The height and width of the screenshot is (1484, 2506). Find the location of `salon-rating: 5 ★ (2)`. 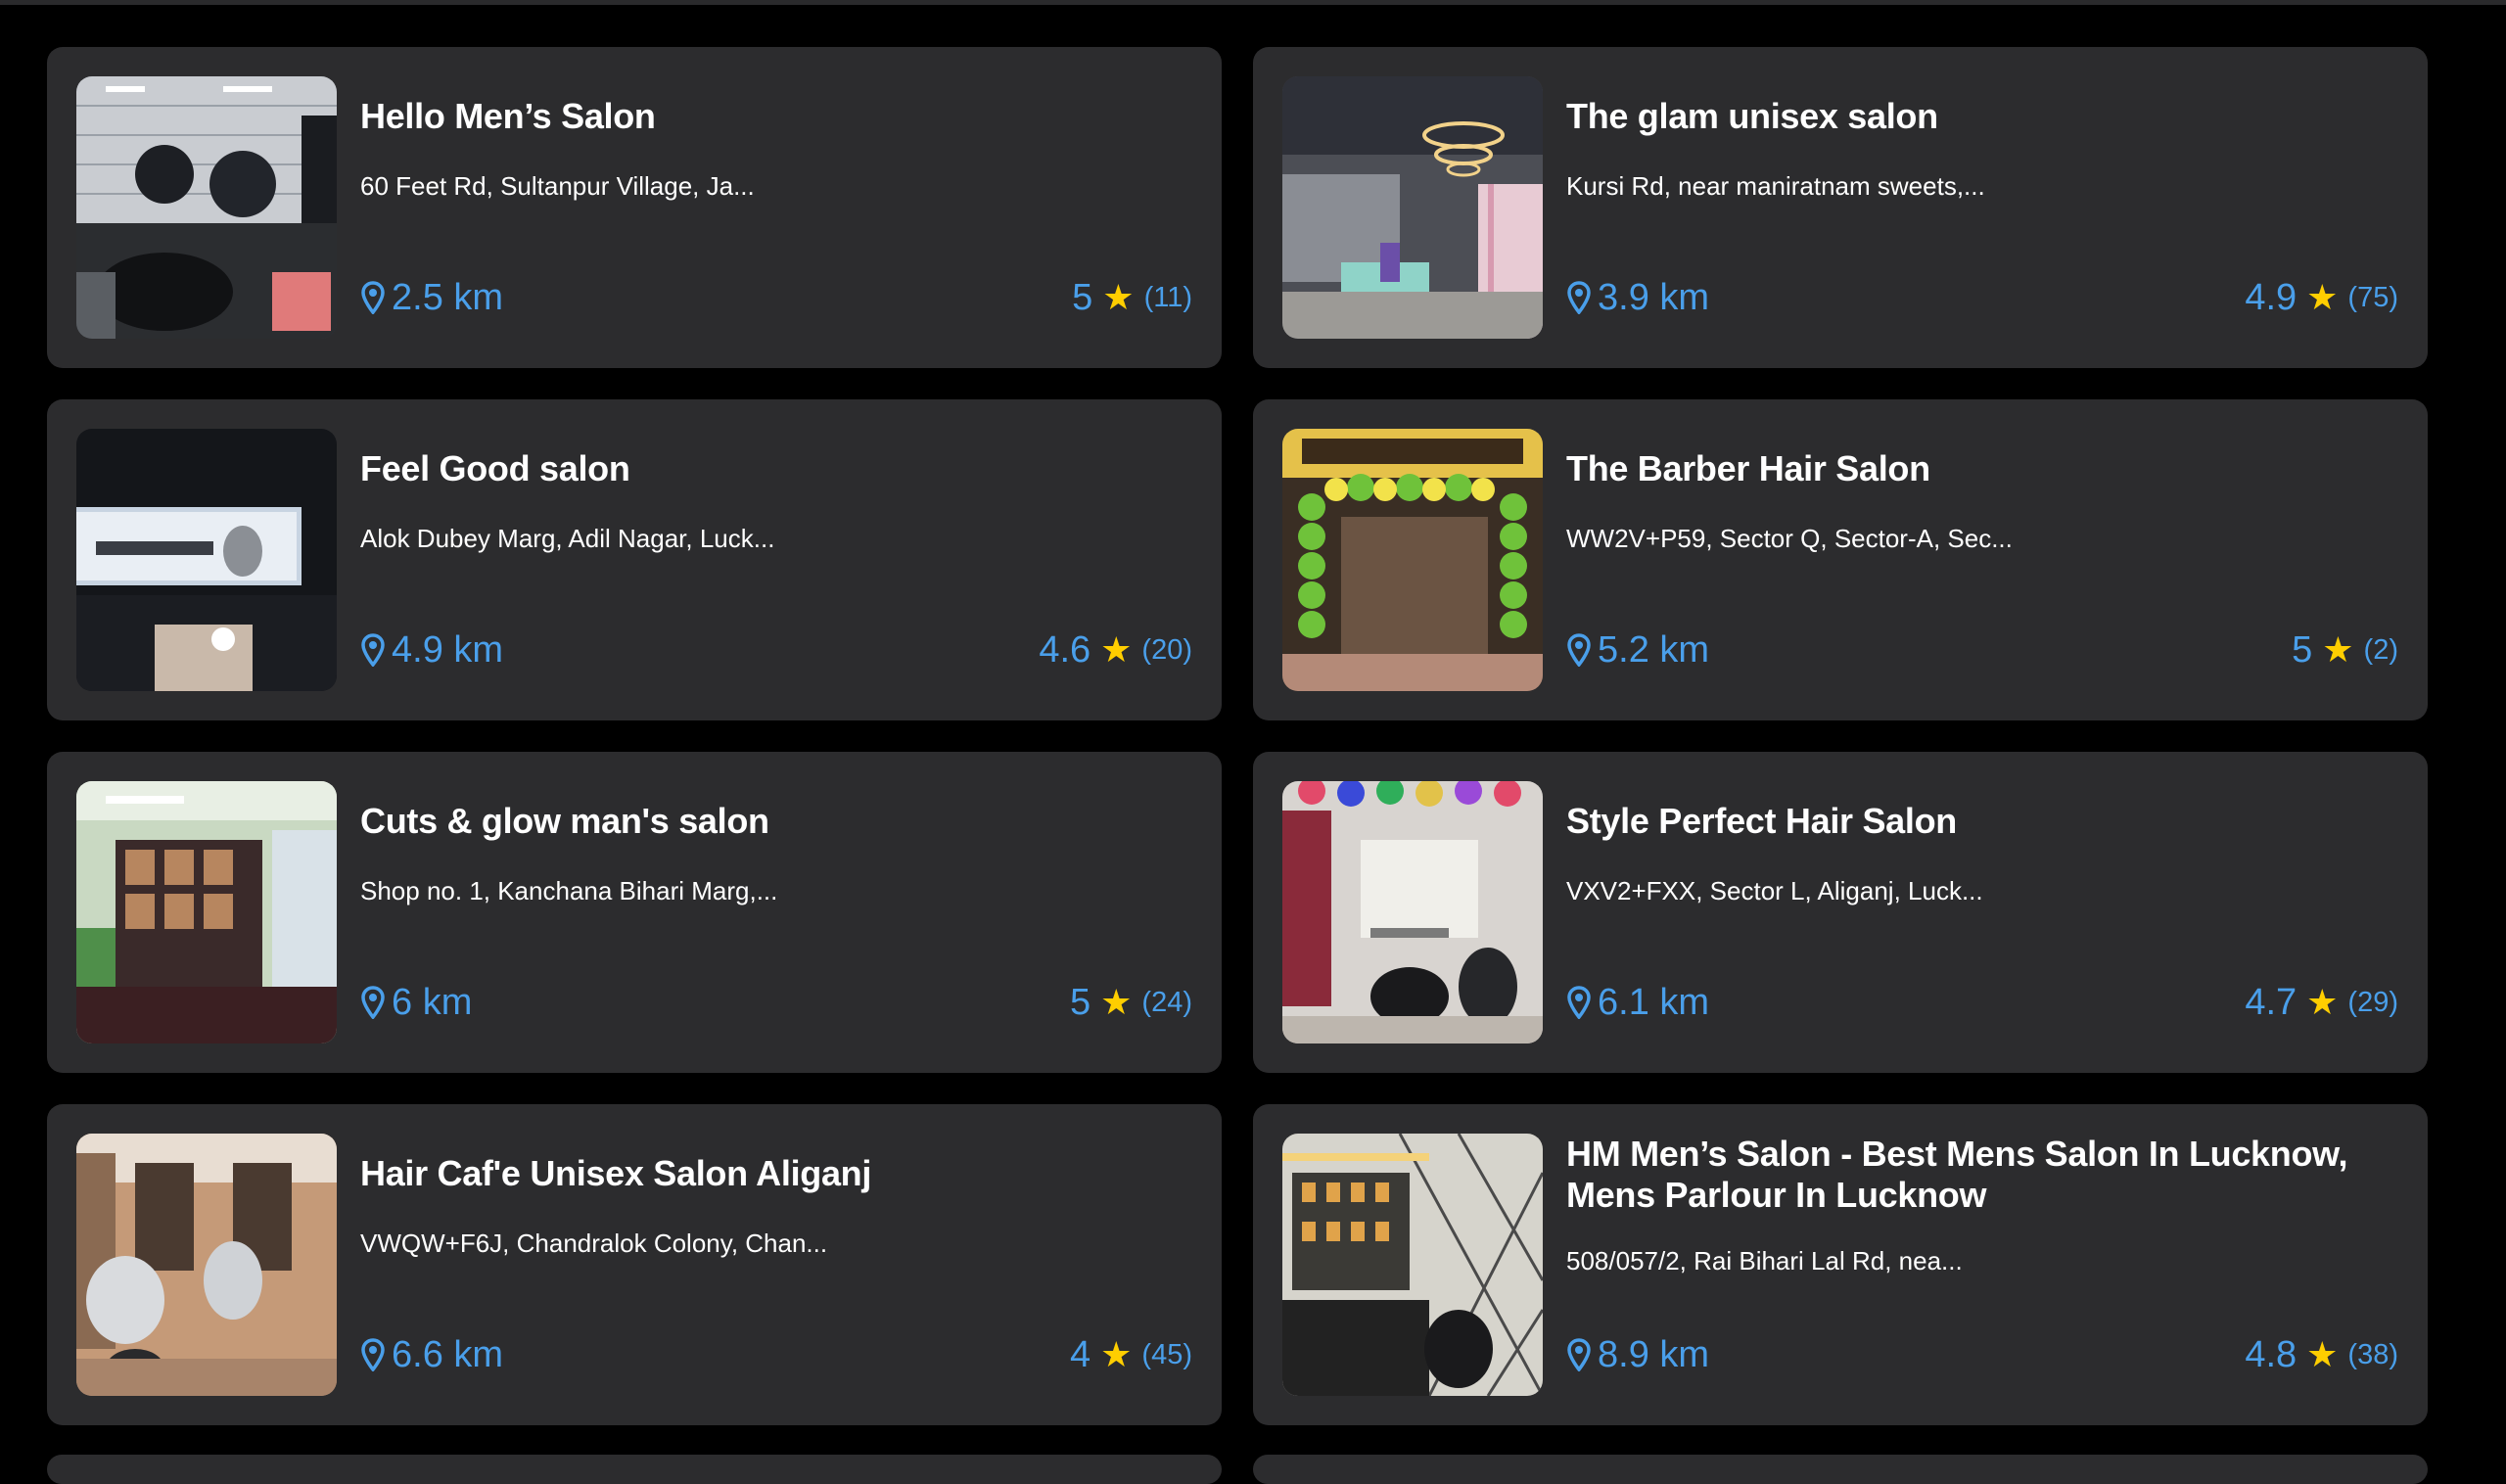

salon-rating: 5 ★ (2) is located at coordinates (2345, 650).